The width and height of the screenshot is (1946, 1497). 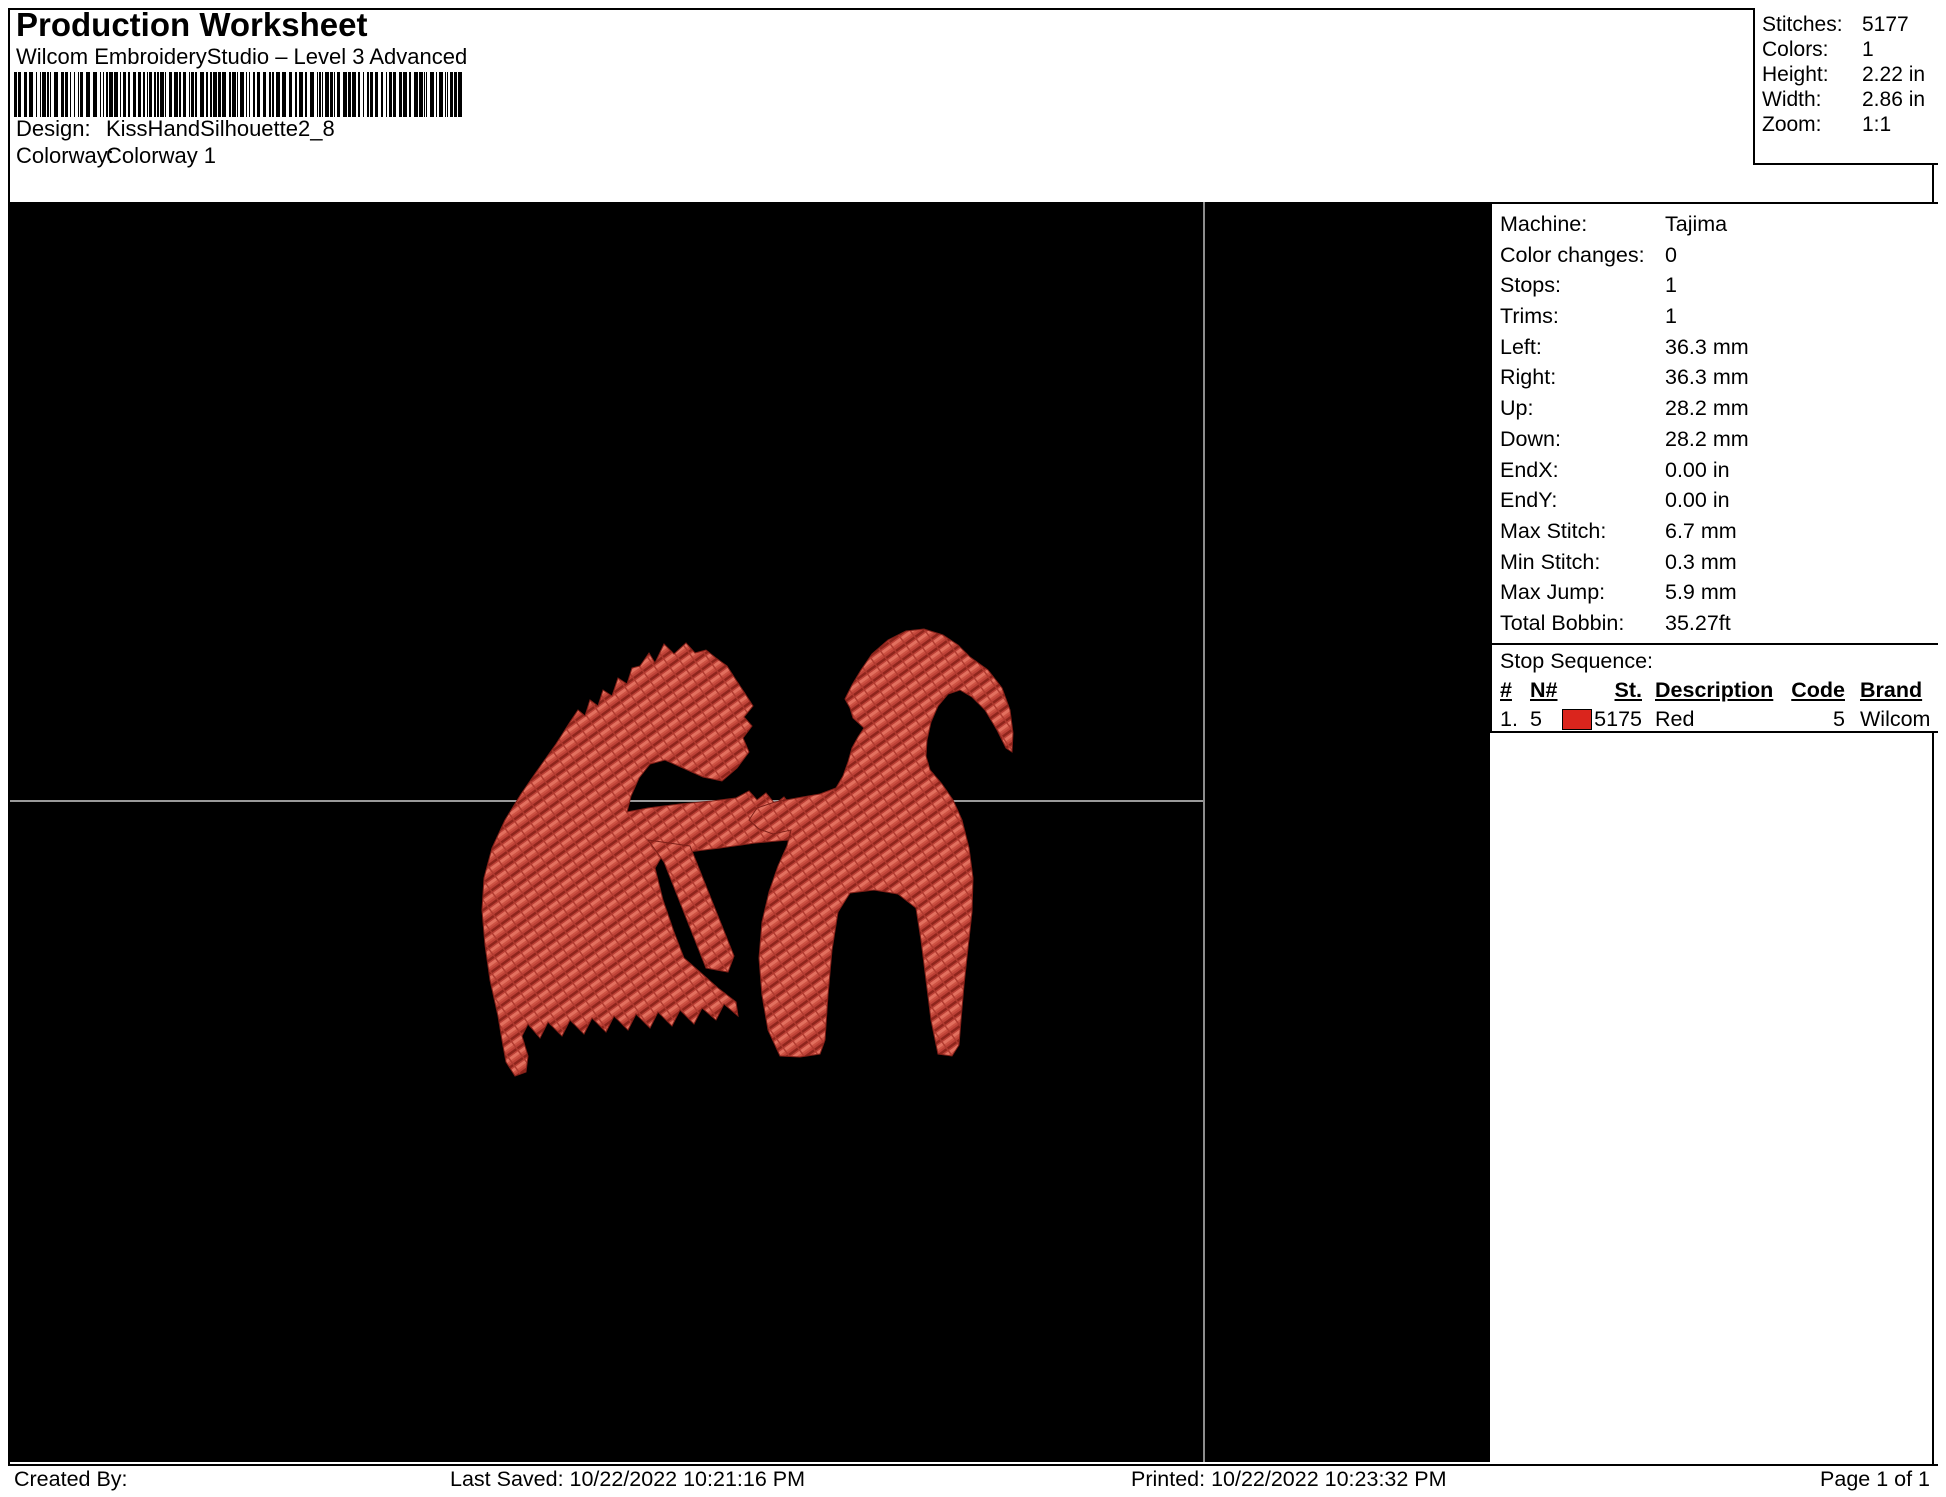 I want to click on info-row-stops: Stops: 1, so click(x=1719, y=285).